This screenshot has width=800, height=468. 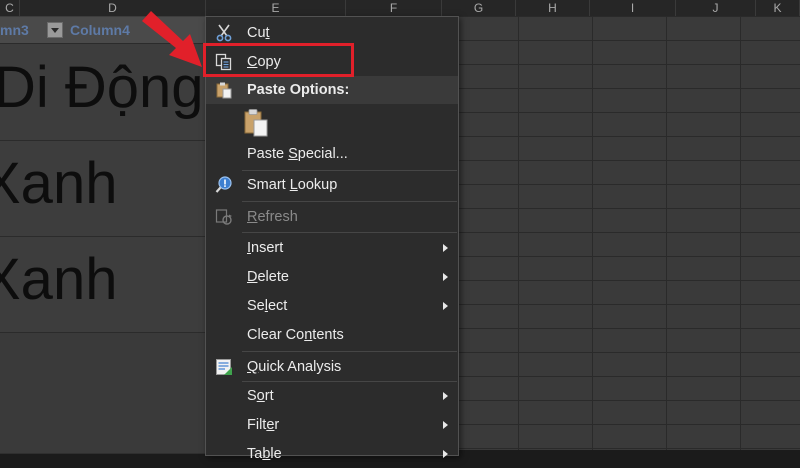 I want to click on filter-dropdown-icon, so click(x=55, y=30).